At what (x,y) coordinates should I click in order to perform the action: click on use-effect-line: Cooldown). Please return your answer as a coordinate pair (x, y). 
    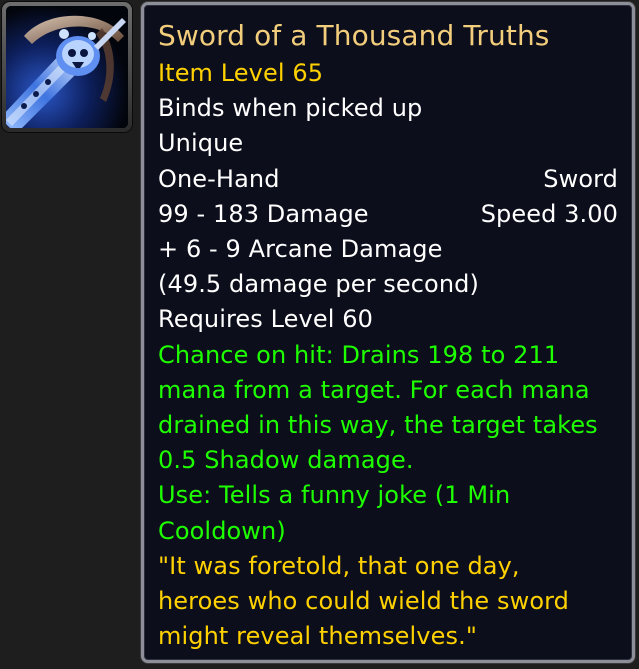
    Looking at the image, I should click on (222, 530).